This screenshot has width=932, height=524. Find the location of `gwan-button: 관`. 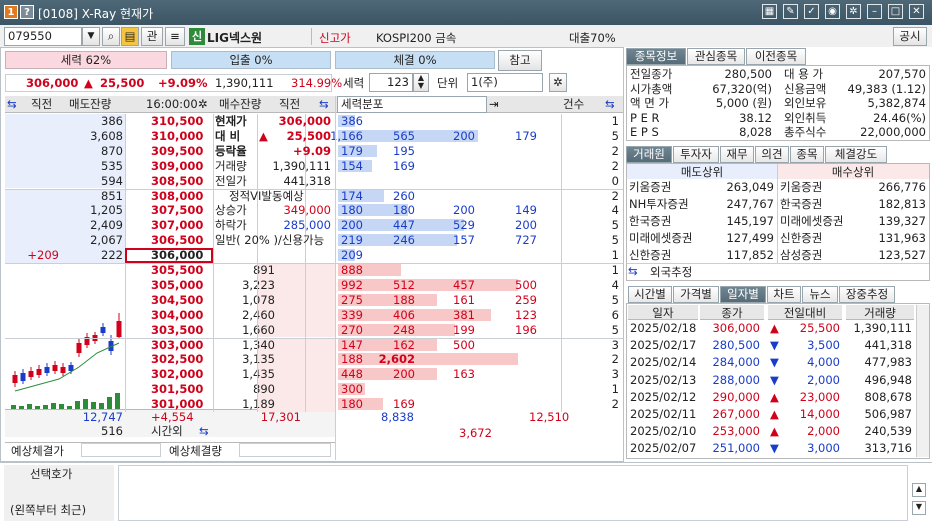

gwan-button: 관 is located at coordinates (152, 36).